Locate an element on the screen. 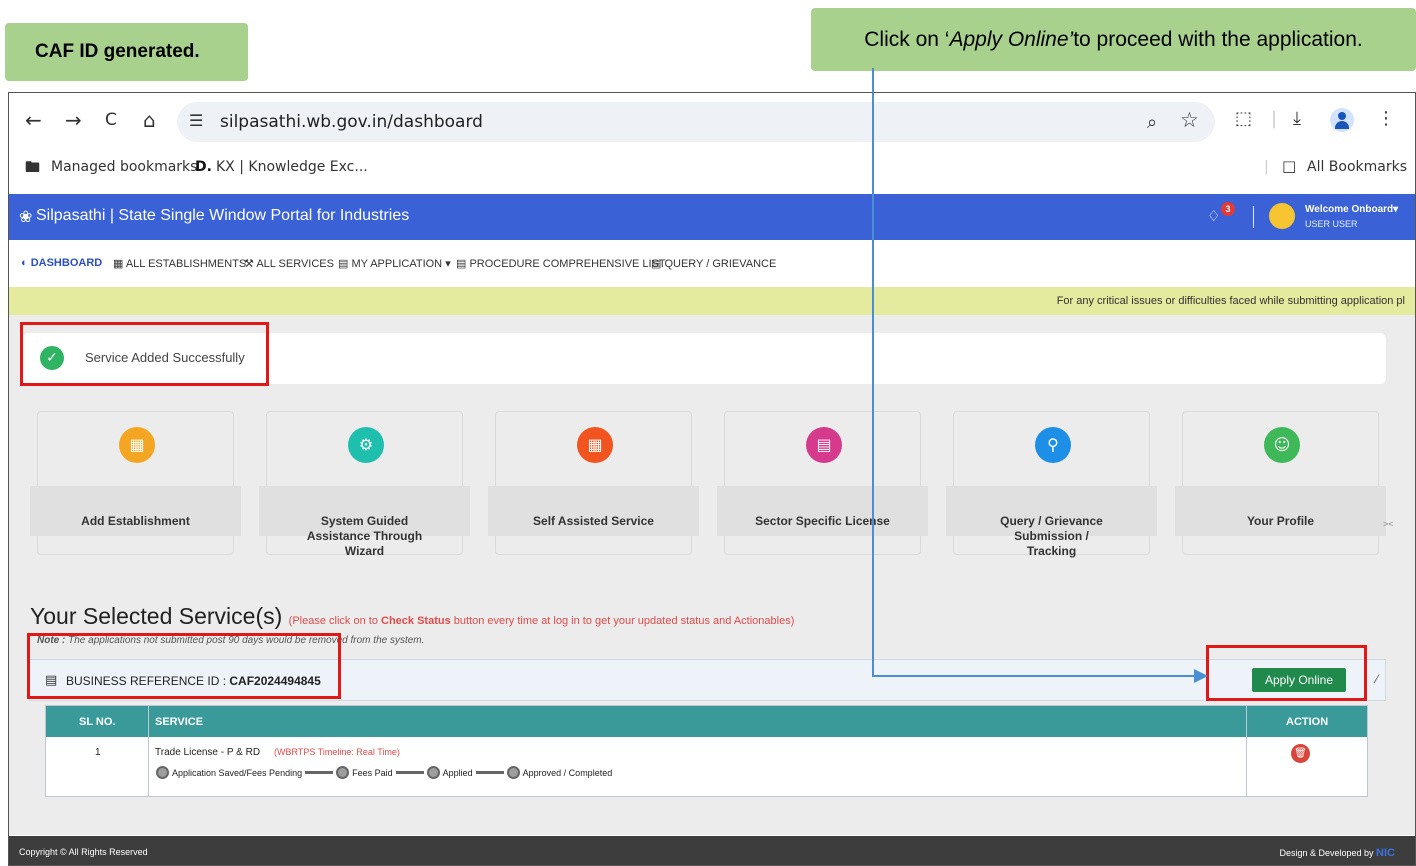  highlight-success is located at coordinates (144, 354).